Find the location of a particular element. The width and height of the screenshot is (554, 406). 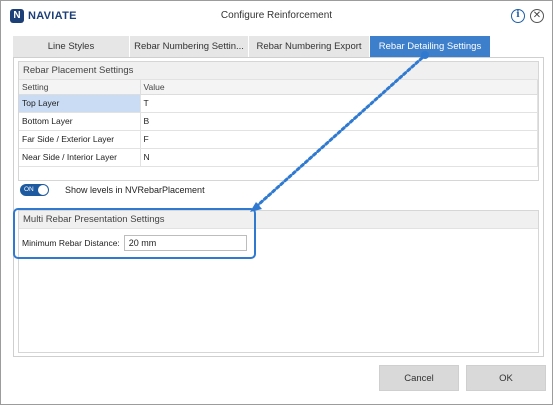

window-title: Configure Reinforcement is located at coordinates (276, 15).